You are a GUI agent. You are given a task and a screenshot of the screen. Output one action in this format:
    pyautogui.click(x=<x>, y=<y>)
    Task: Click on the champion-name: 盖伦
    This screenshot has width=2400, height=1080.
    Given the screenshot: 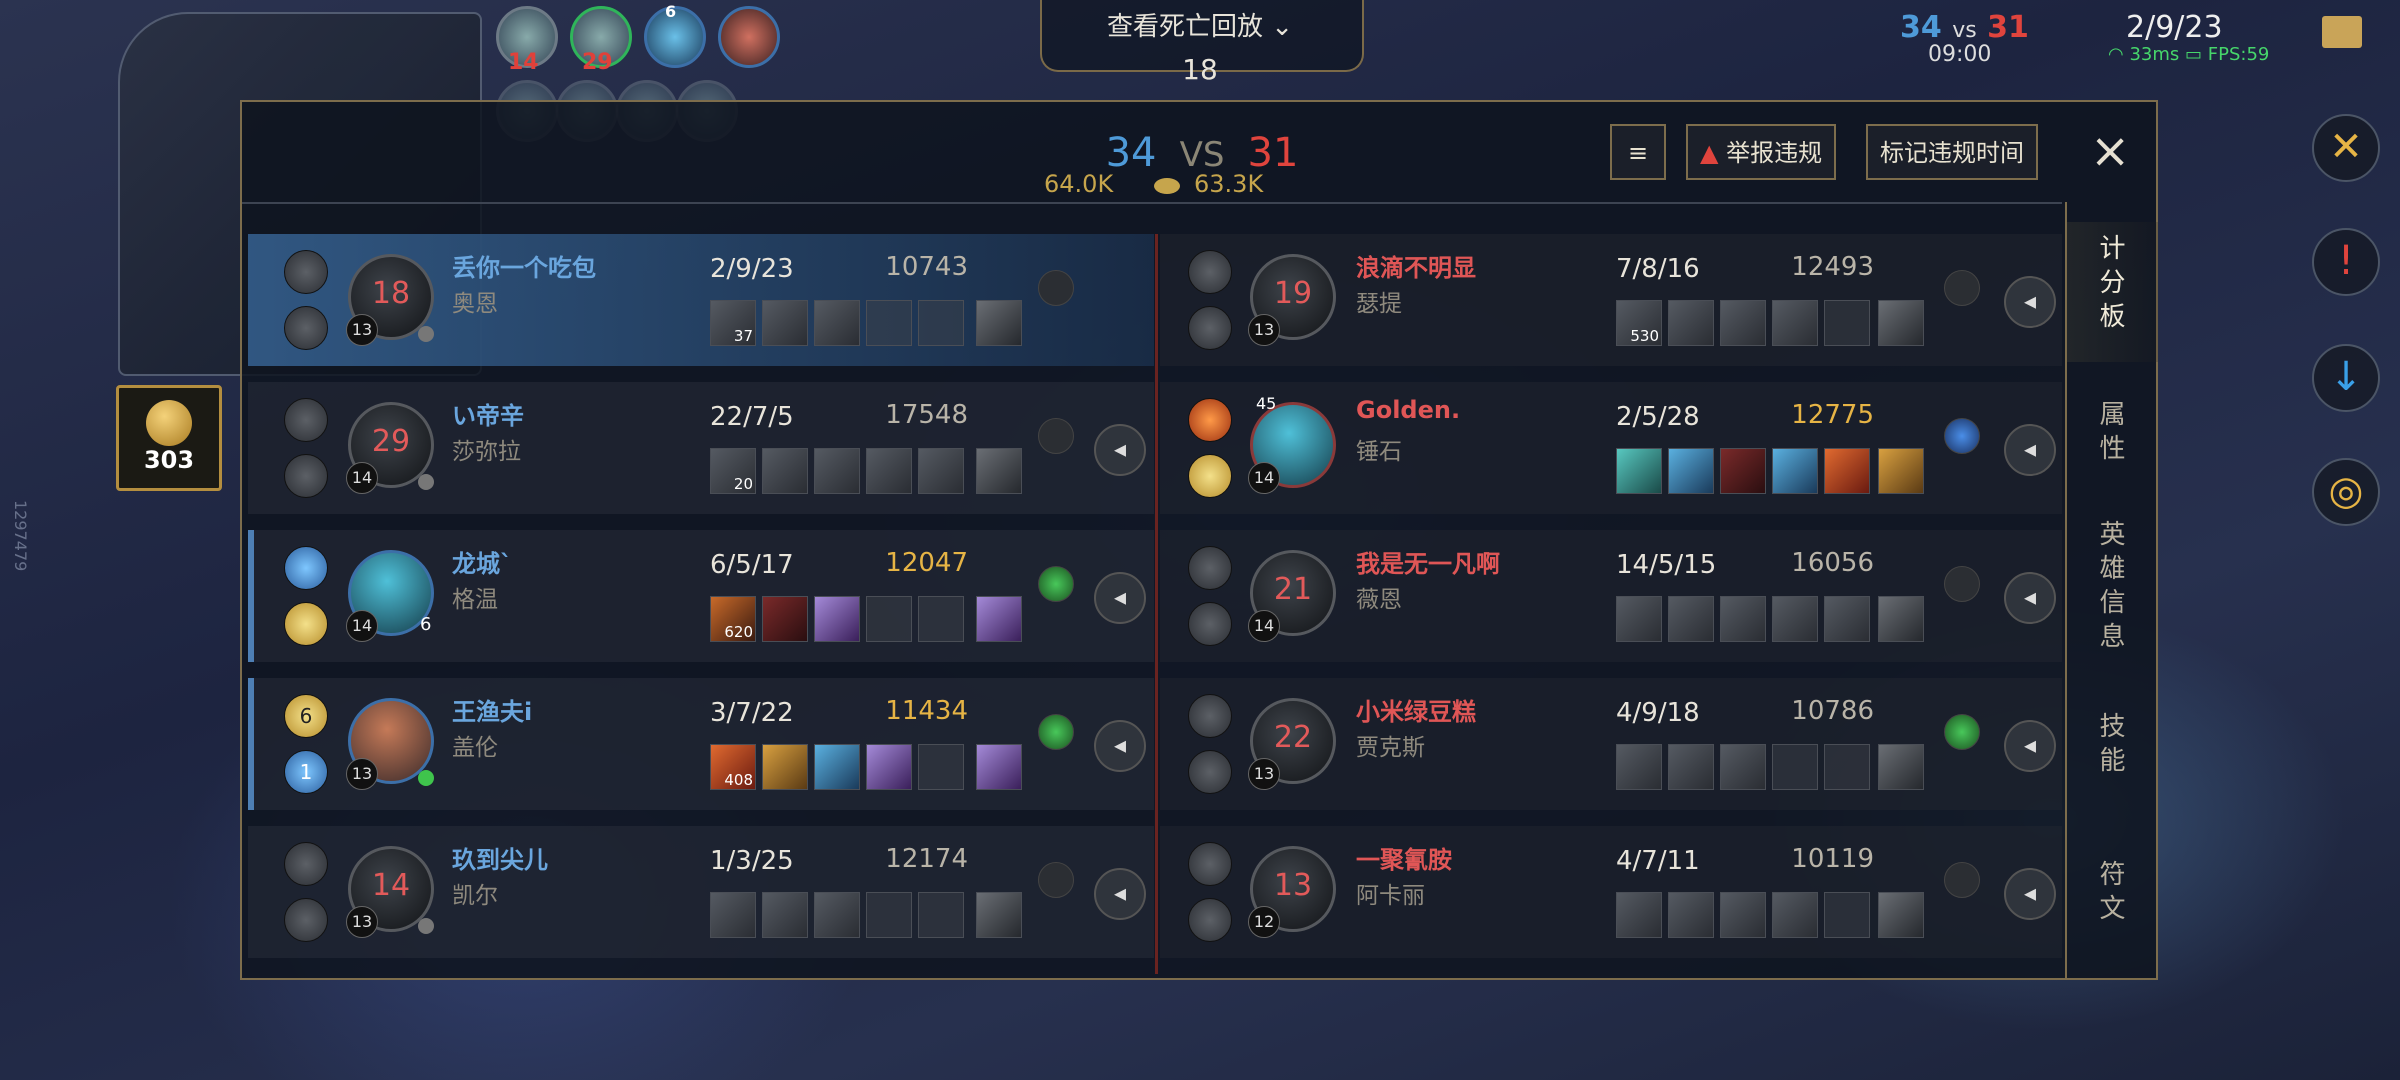 What is the action you would take?
    pyautogui.click(x=475, y=748)
    